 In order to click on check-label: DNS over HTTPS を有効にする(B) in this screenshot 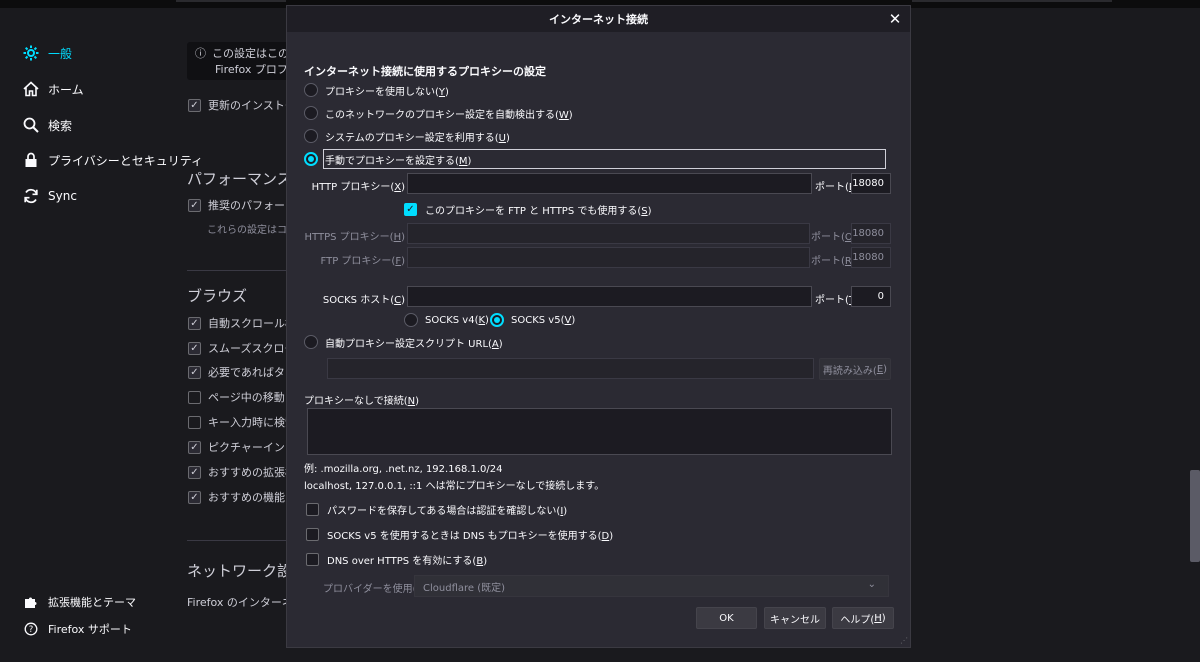, I will do `click(407, 561)`.